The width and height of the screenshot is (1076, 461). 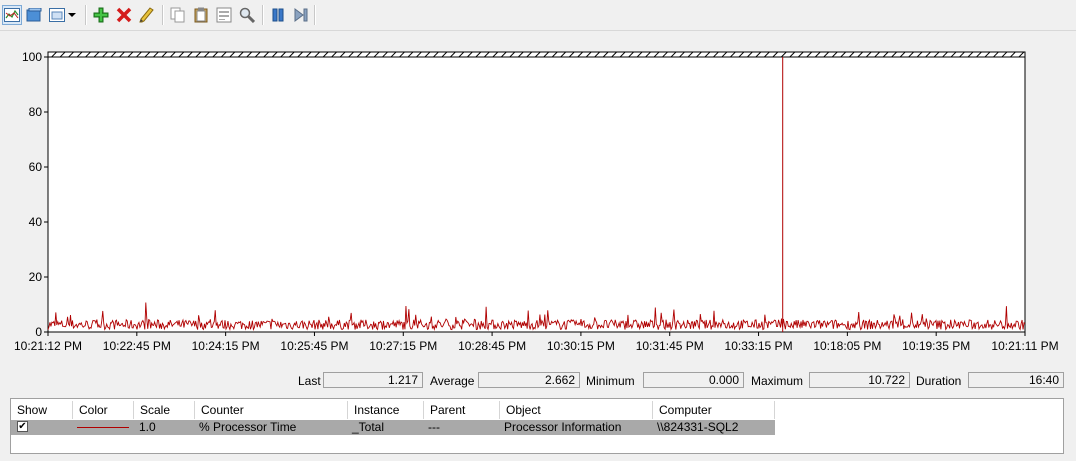 I want to click on update-data-icon, so click(x=301, y=15).